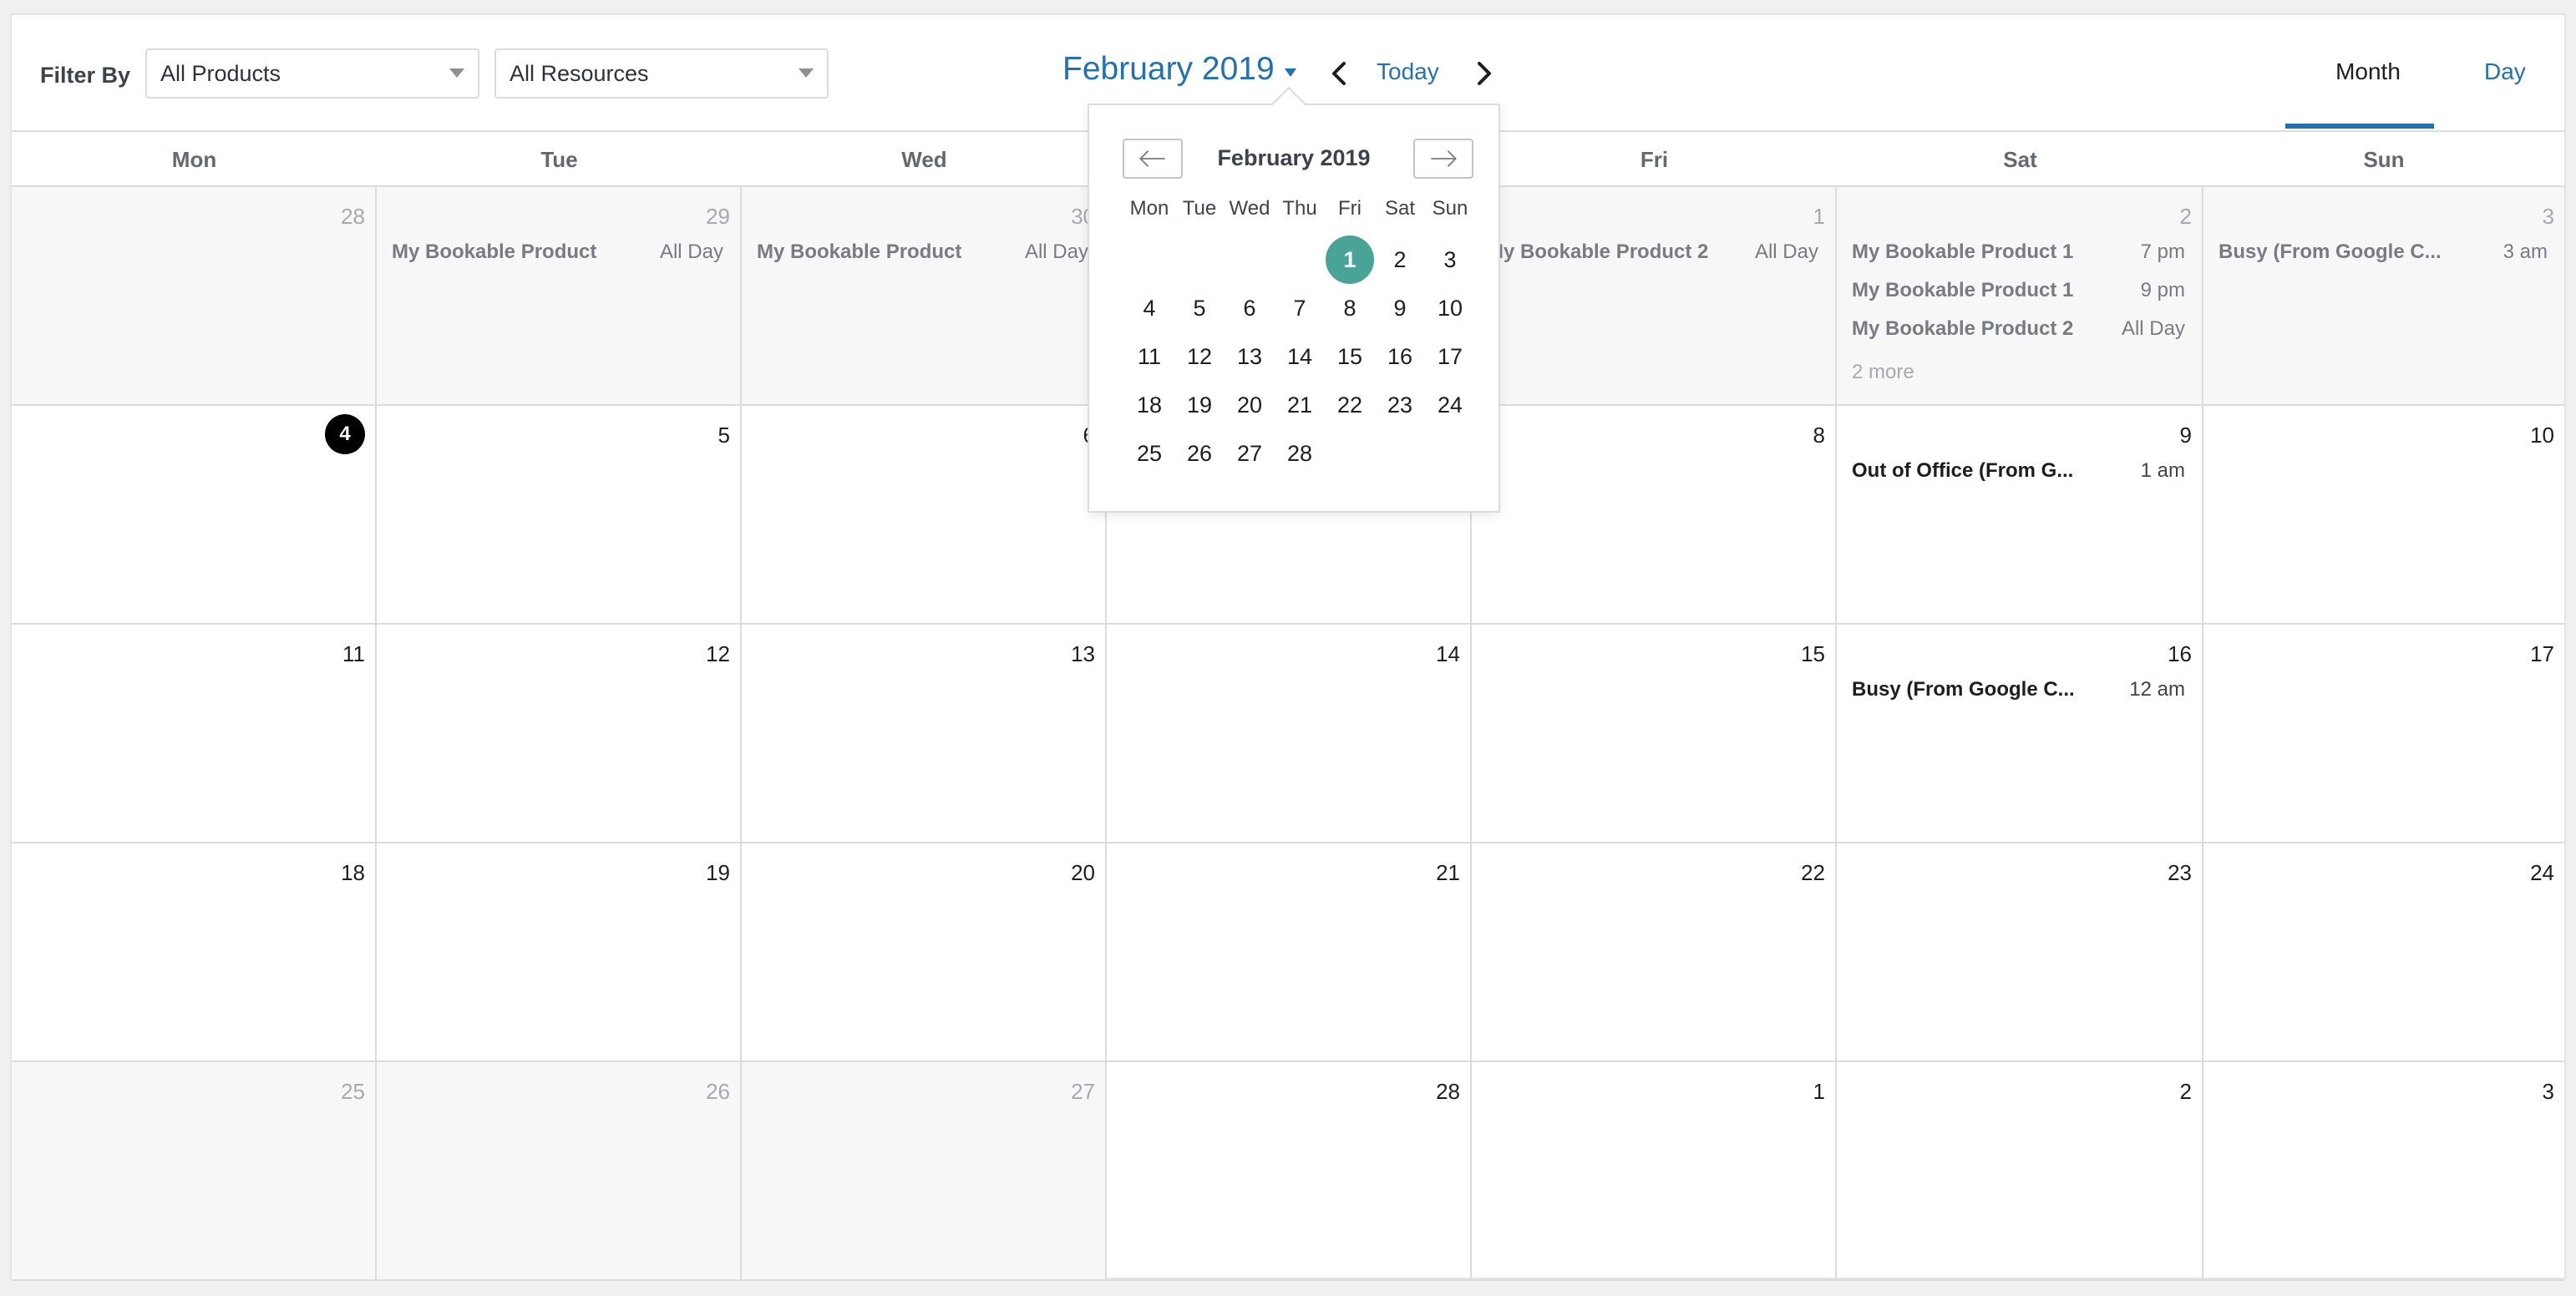  Describe the element at coordinates (1883, 372) in the screenshot. I see `more-events-link: 2 more` at that location.